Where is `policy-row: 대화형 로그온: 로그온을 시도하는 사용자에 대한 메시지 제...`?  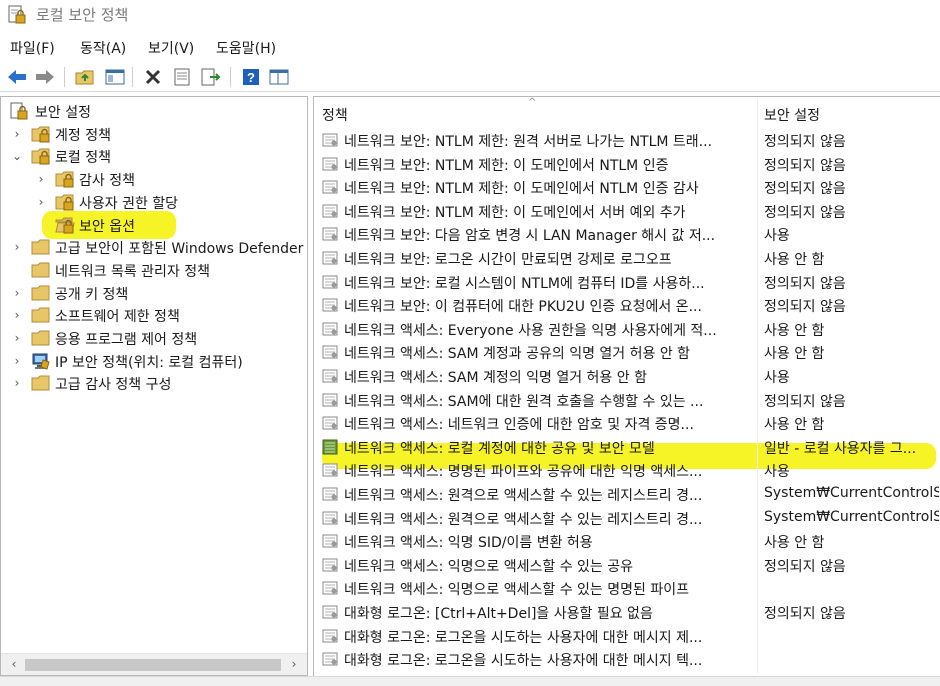 policy-row: 대화형 로그온: 로그온을 시도하는 사용자에 대한 메시지 제... is located at coordinates (627, 637).